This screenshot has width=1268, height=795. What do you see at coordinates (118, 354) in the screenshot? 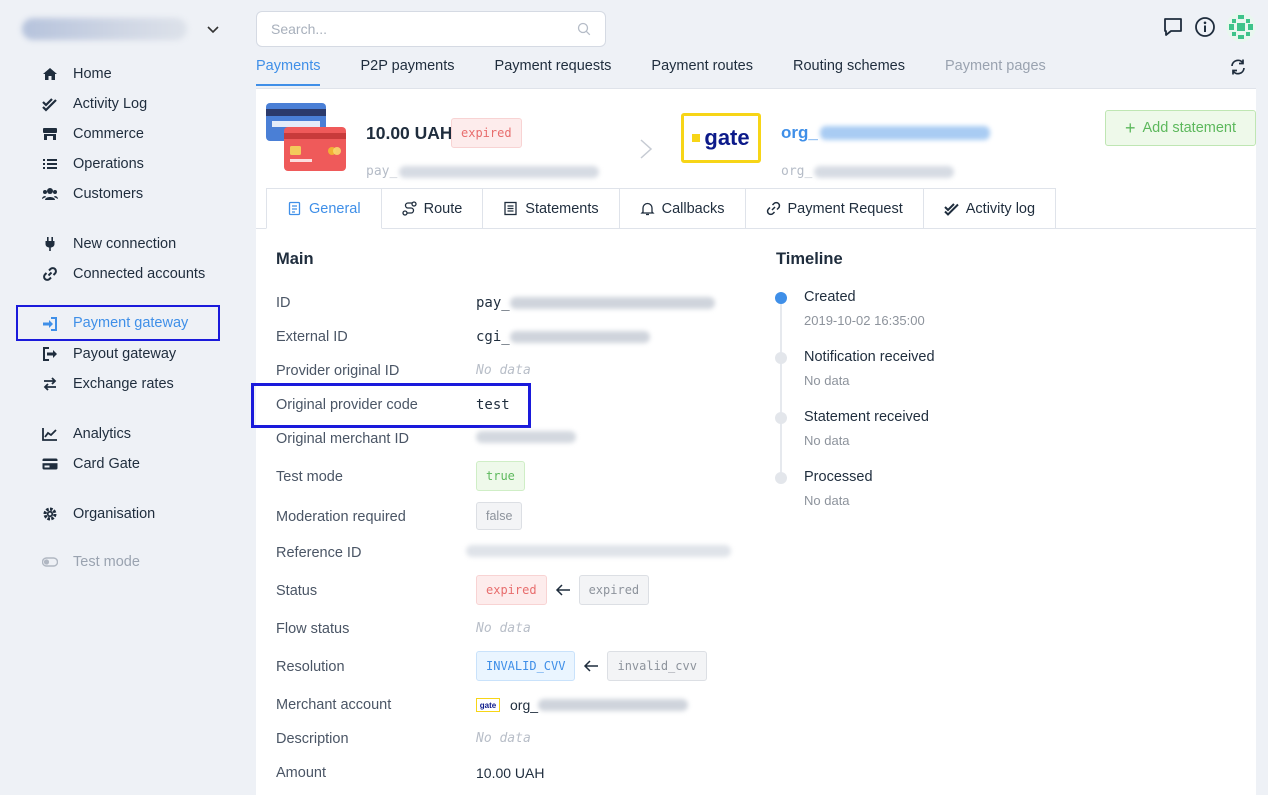
I see `sidebar-item-payout-gateway: Payout gateway` at bounding box center [118, 354].